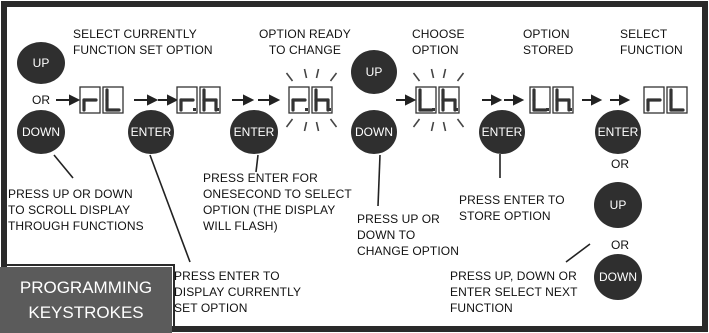 This screenshot has height=333, width=709. Describe the element at coordinates (651, 42) in the screenshot. I see `label-select-function: SELECT FUNCTION` at that location.